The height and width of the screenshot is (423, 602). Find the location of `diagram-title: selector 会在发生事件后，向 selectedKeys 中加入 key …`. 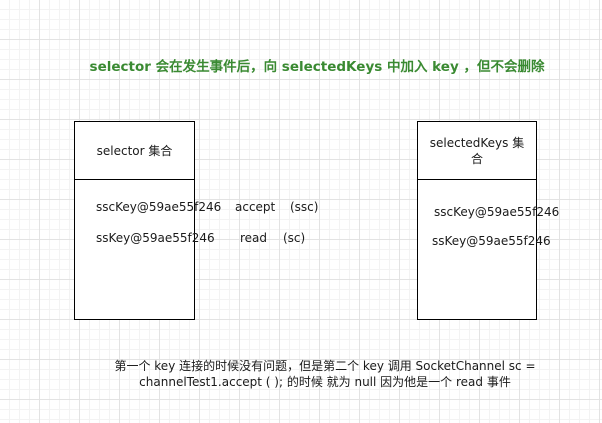

diagram-title: selector 会在发生事件后，向 selectedKeys 中加入 key … is located at coordinates (317, 67).